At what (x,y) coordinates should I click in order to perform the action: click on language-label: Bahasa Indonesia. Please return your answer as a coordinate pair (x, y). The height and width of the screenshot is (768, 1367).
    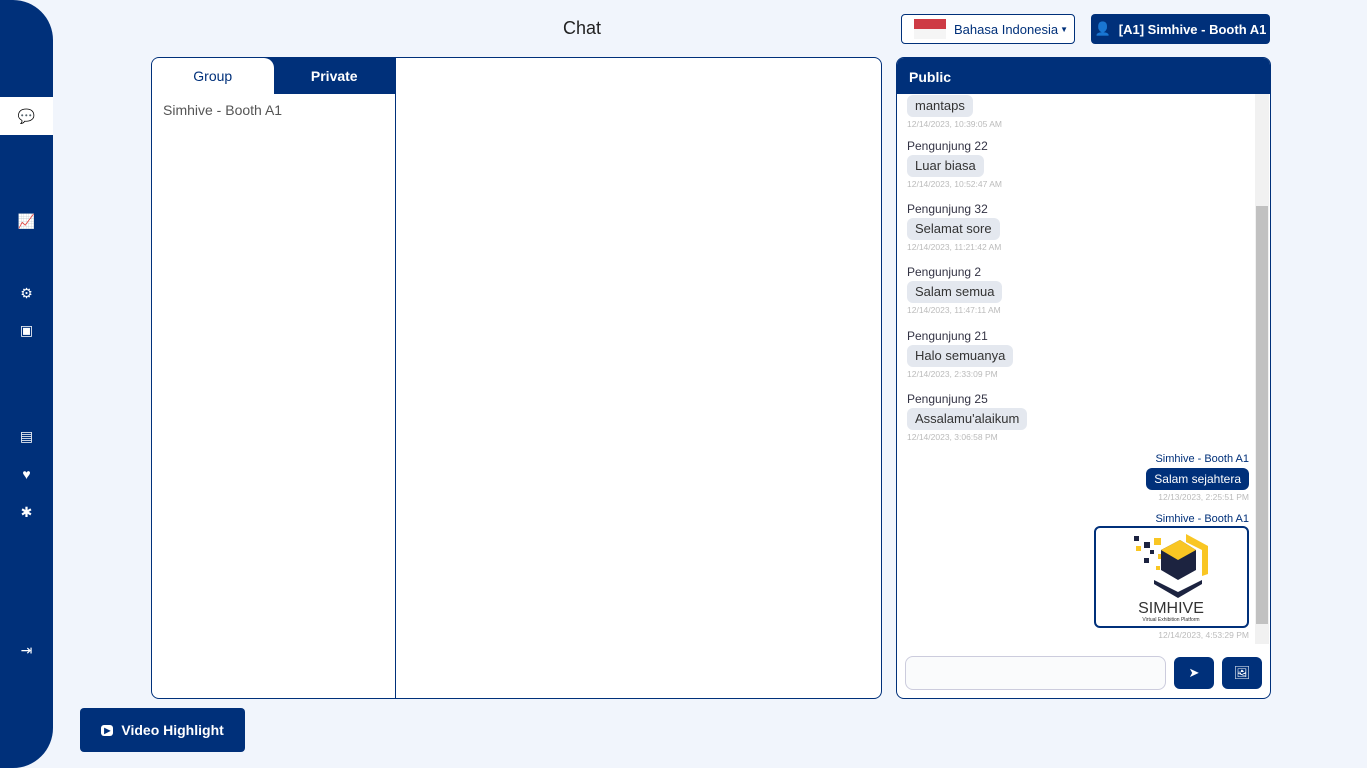
    Looking at the image, I should click on (1006, 29).